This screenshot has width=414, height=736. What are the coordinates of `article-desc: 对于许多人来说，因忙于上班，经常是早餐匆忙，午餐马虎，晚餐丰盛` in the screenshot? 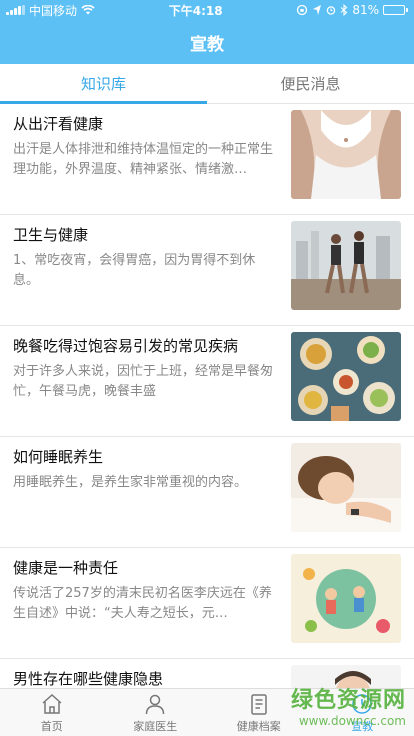 It's located at (143, 381).